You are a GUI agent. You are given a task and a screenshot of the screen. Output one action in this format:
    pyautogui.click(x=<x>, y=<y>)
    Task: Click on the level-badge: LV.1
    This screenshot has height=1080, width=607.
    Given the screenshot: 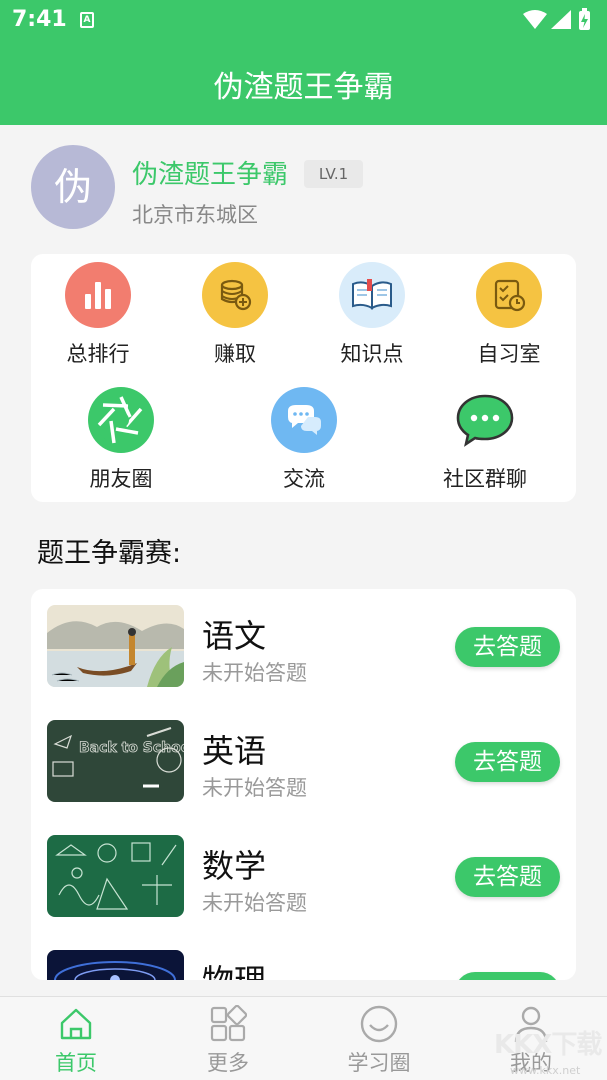 What is the action you would take?
    pyautogui.click(x=333, y=174)
    